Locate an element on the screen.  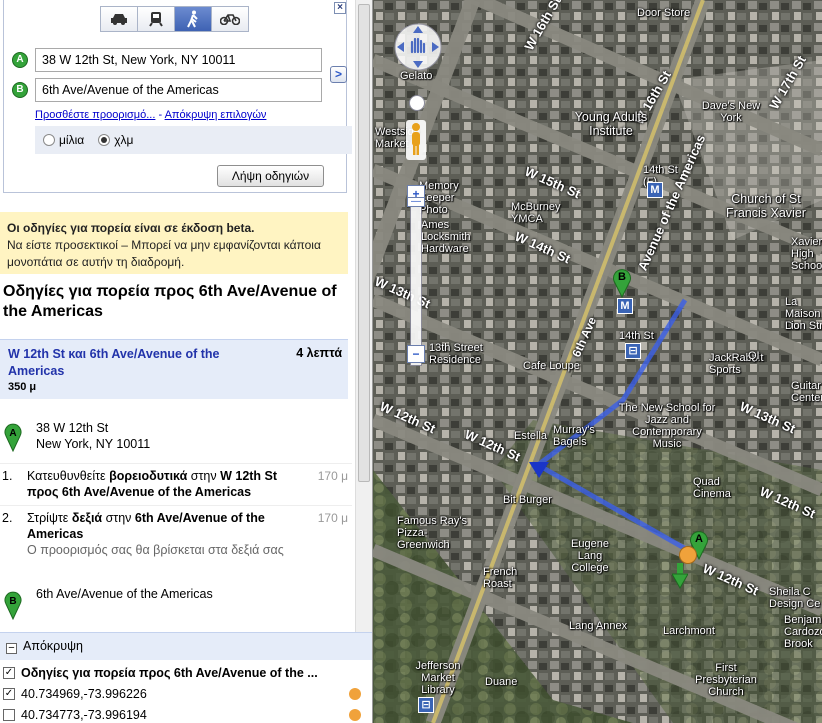
step-direction: δεξιά is located at coordinates (87, 518).